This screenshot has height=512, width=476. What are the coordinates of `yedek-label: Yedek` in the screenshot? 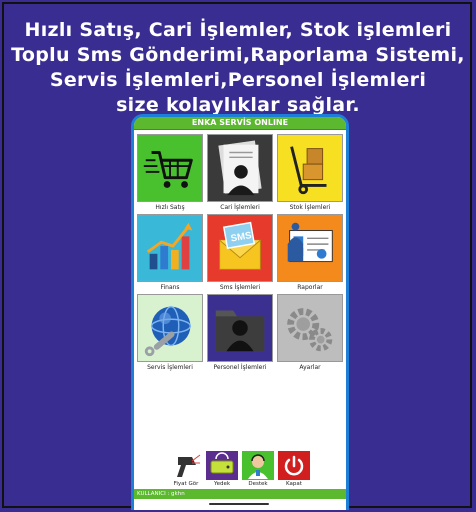 It's located at (222, 484).